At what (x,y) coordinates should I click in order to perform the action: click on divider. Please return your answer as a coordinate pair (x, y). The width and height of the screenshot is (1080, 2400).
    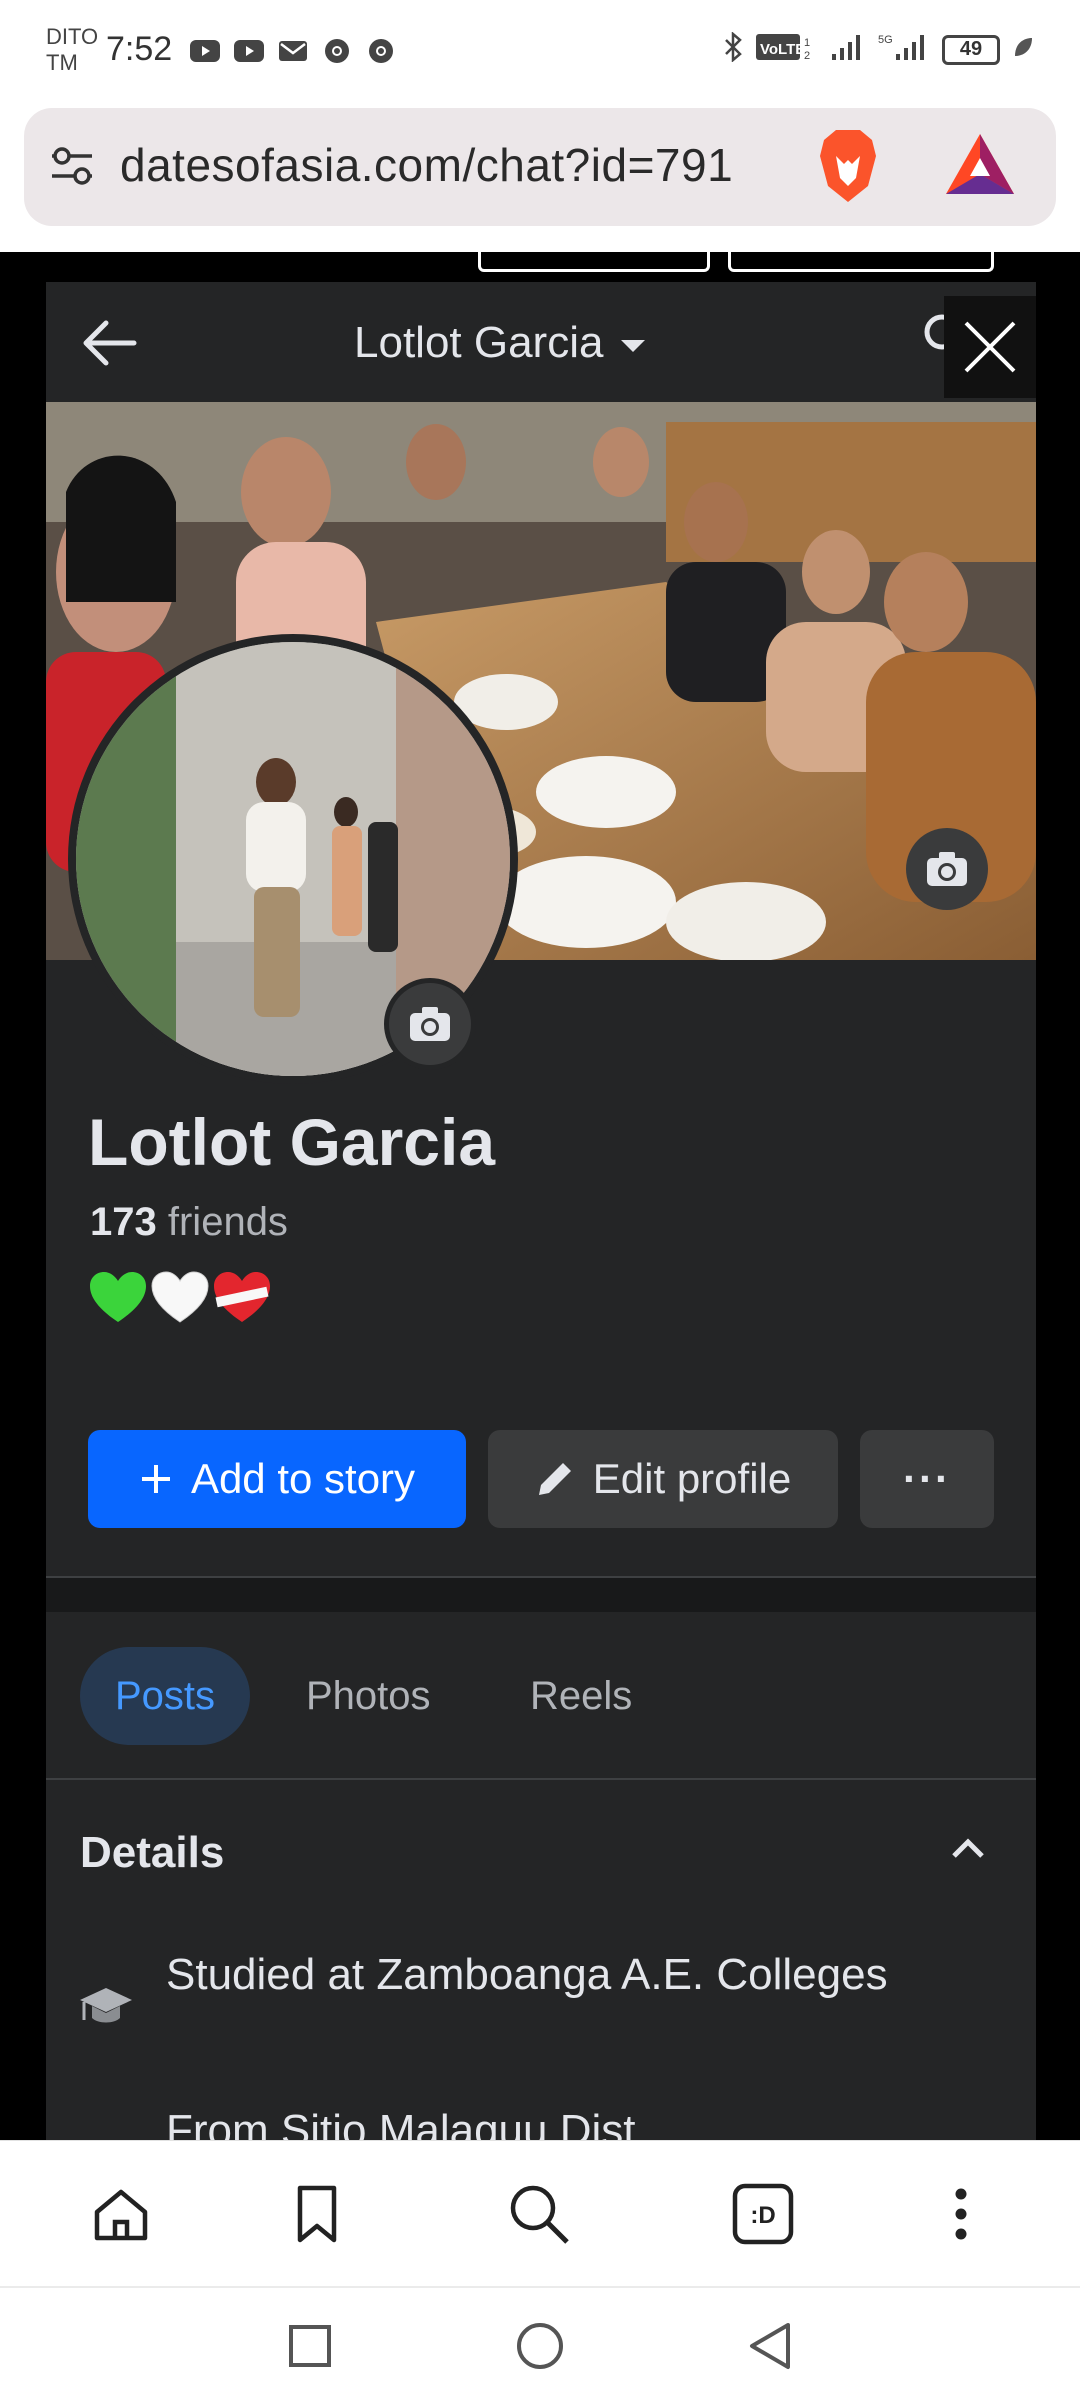
    Looking at the image, I should click on (541, 1779).